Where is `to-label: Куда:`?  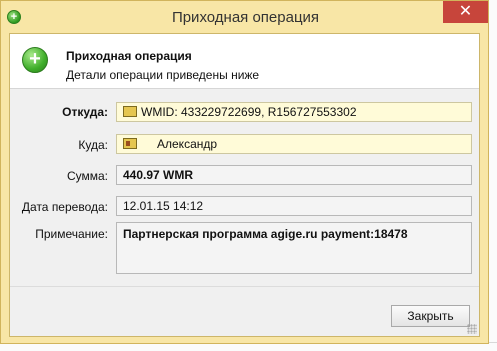 to-label: Куда: is located at coordinates (93, 145).